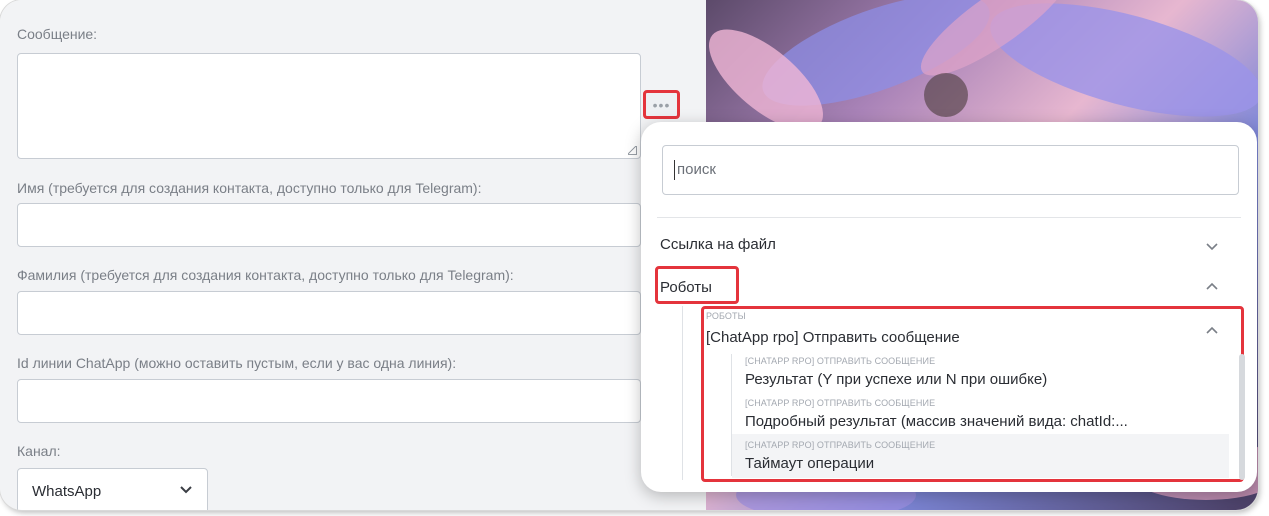  Describe the element at coordinates (57, 34) in the screenshot. I see `message-label: Сообщение:` at that location.